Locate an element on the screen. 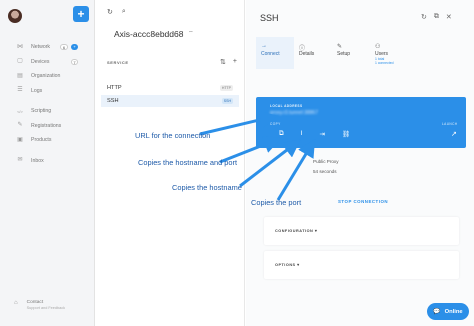  sidebar-item-registrations: ✎ Registrations is located at coordinates (47, 126).